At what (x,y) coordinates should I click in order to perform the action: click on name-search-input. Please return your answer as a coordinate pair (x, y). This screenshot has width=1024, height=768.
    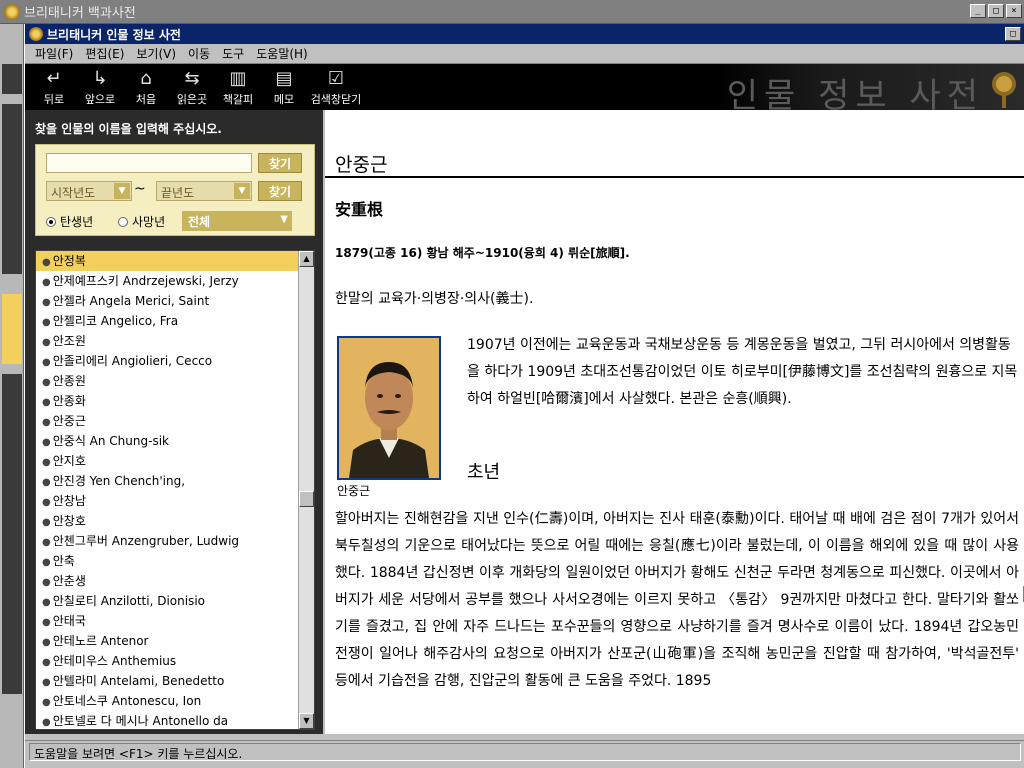
    Looking at the image, I should click on (149, 163).